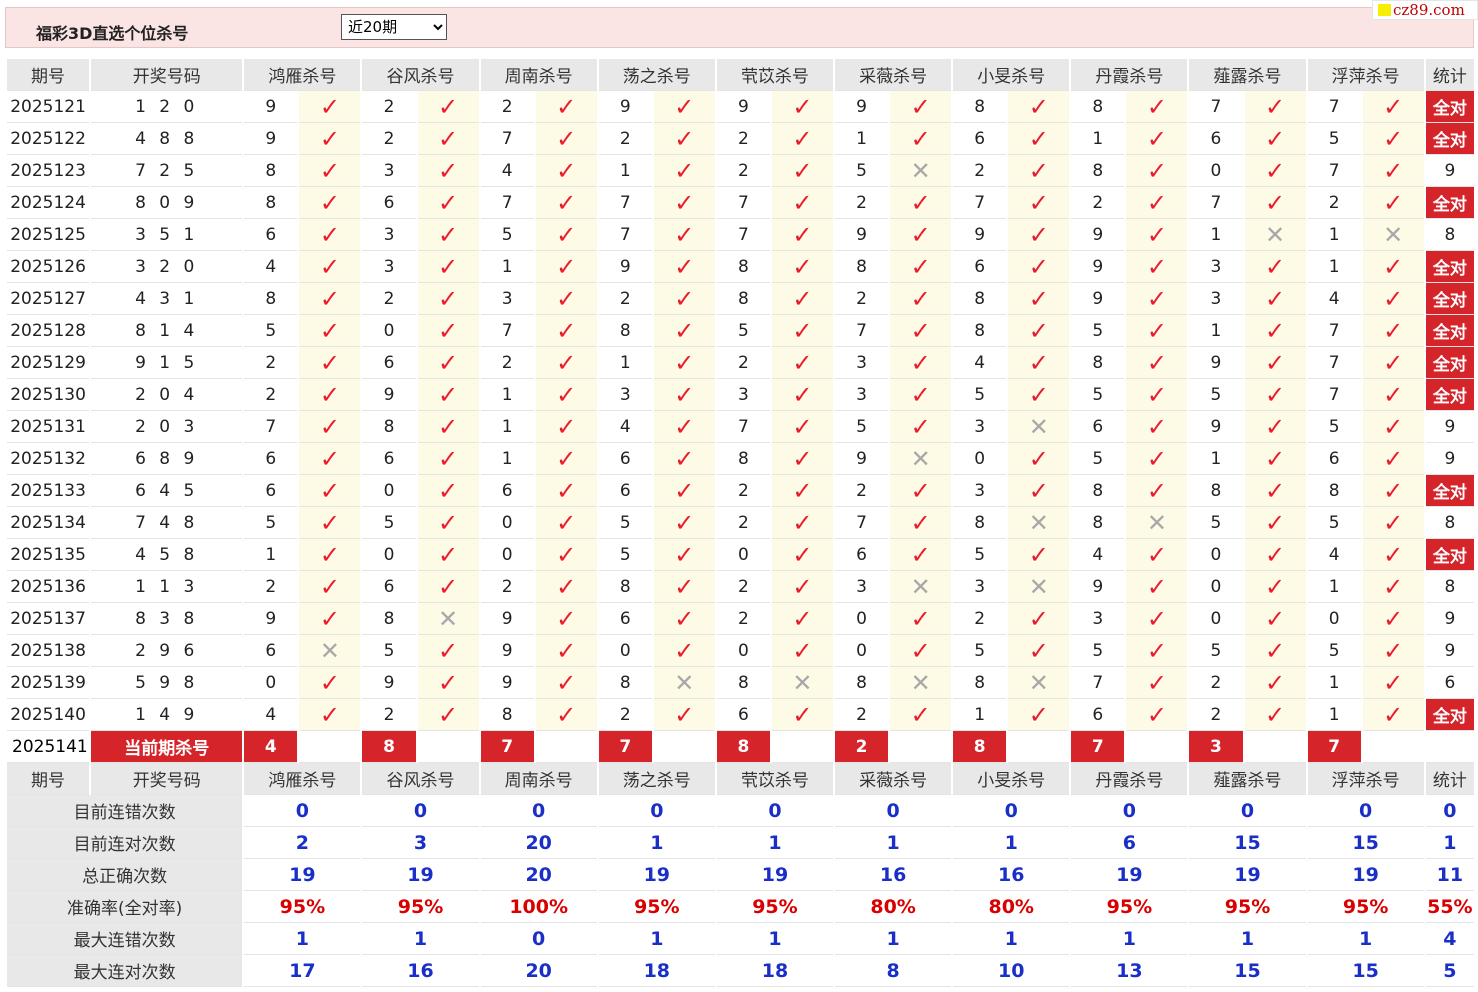 Image resolution: width=1478 pixels, height=992 pixels. Describe the element at coordinates (420, 779) in the screenshot. I see `expert-header: 谷风杀号` at that location.